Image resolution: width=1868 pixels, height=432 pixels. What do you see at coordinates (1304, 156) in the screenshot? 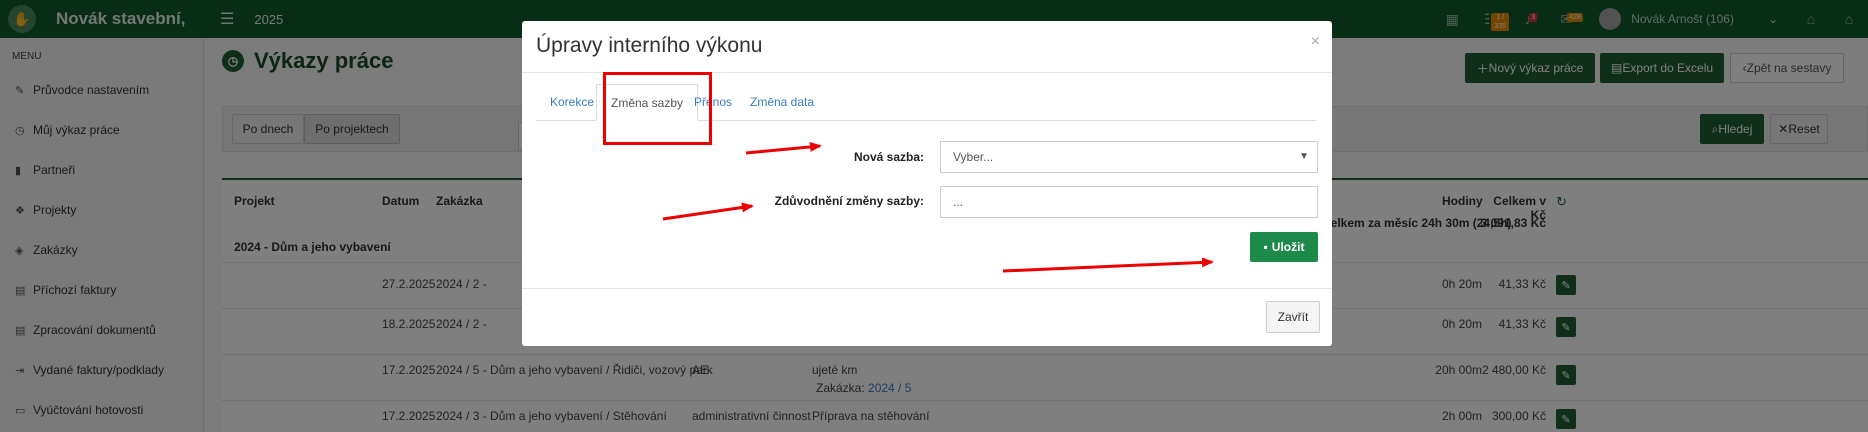
I see `chevron-down-icon: ▼` at bounding box center [1304, 156].